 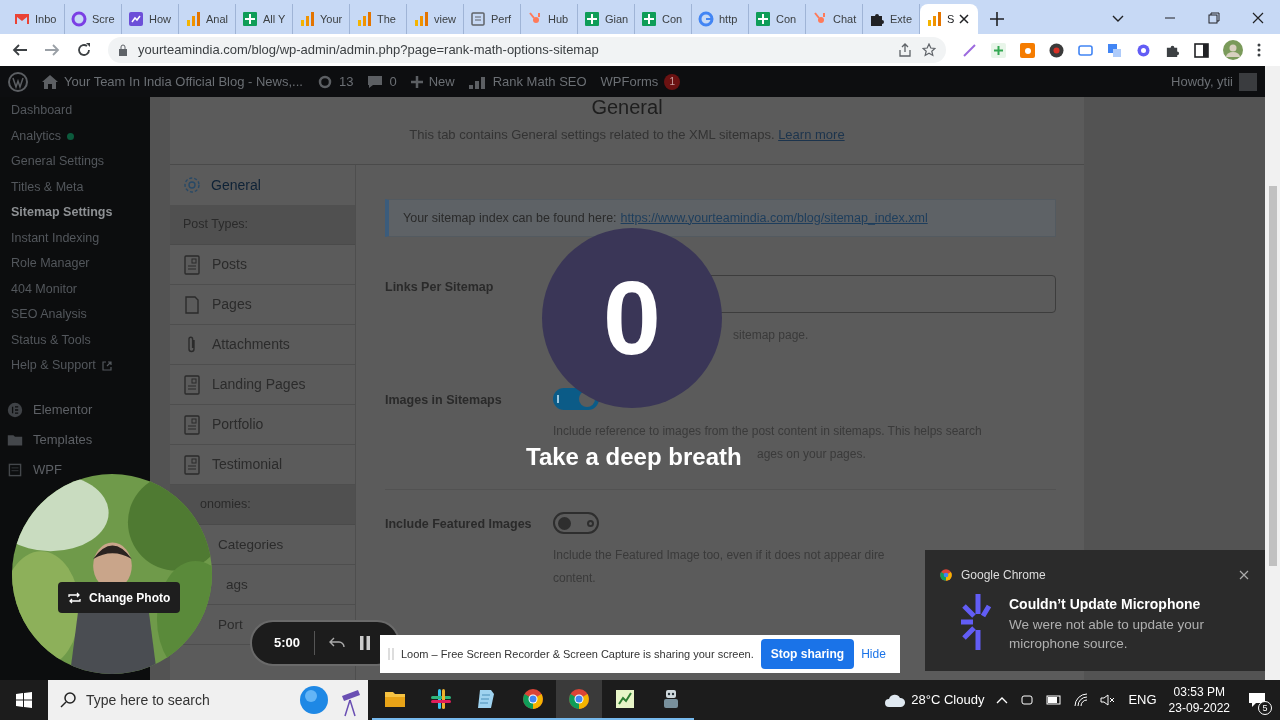 What do you see at coordinates (1214, 81) in the screenshot?
I see `account-link: Howdy, ytii` at bounding box center [1214, 81].